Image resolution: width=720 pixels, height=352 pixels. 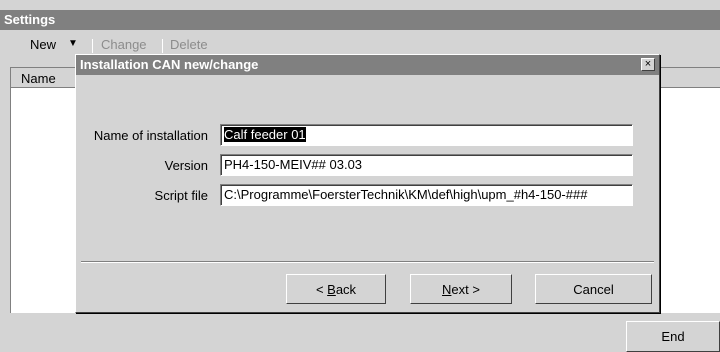 I want to click on next-accelerator: N, so click(x=447, y=289).